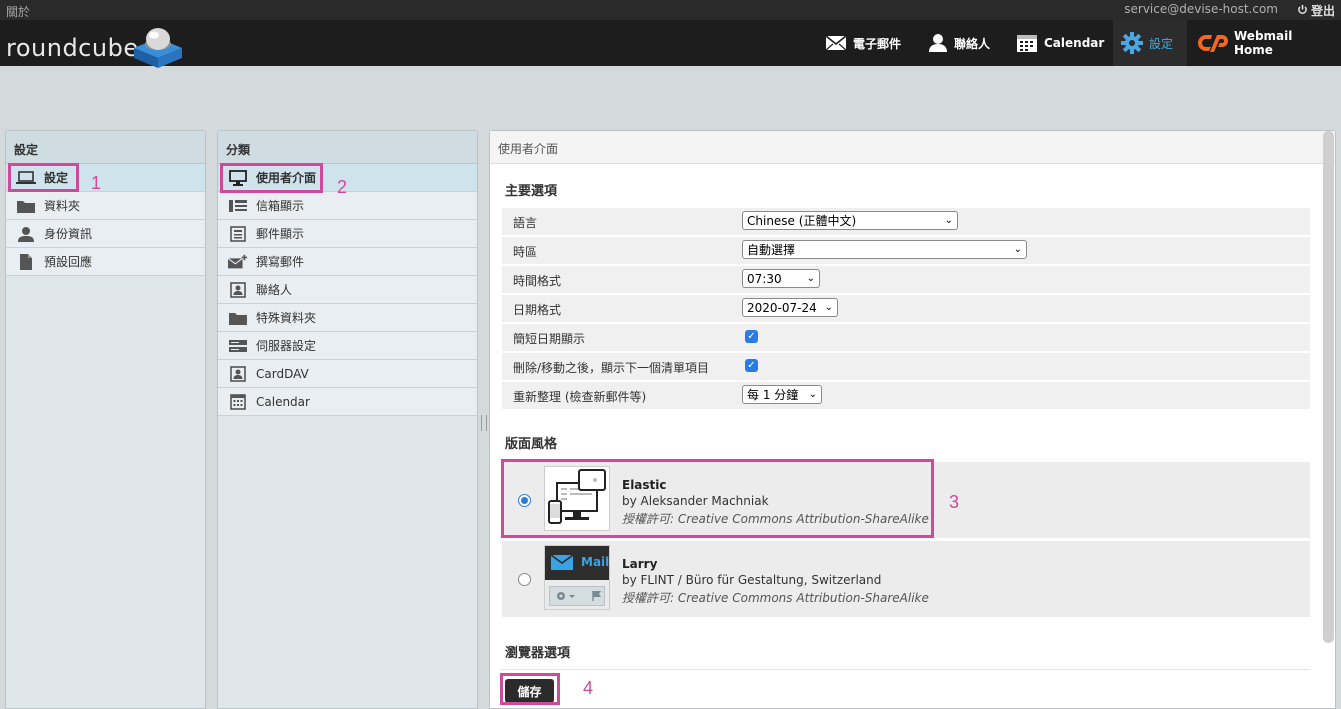 This screenshot has width=1341, height=709. Describe the element at coordinates (611, 368) in the screenshot. I see `option-label: 刪除/移動之後，顯示下一個清單項目` at that location.